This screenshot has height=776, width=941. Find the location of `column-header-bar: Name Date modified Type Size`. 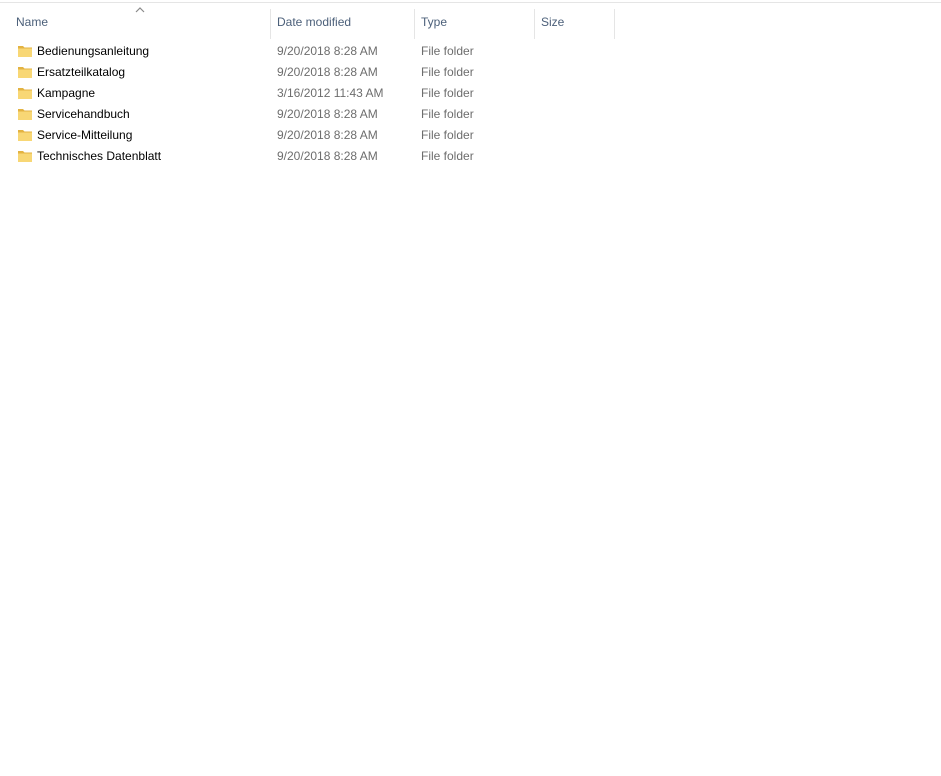

column-header-bar: Name Date modified Type Size is located at coordinates (470, 21).